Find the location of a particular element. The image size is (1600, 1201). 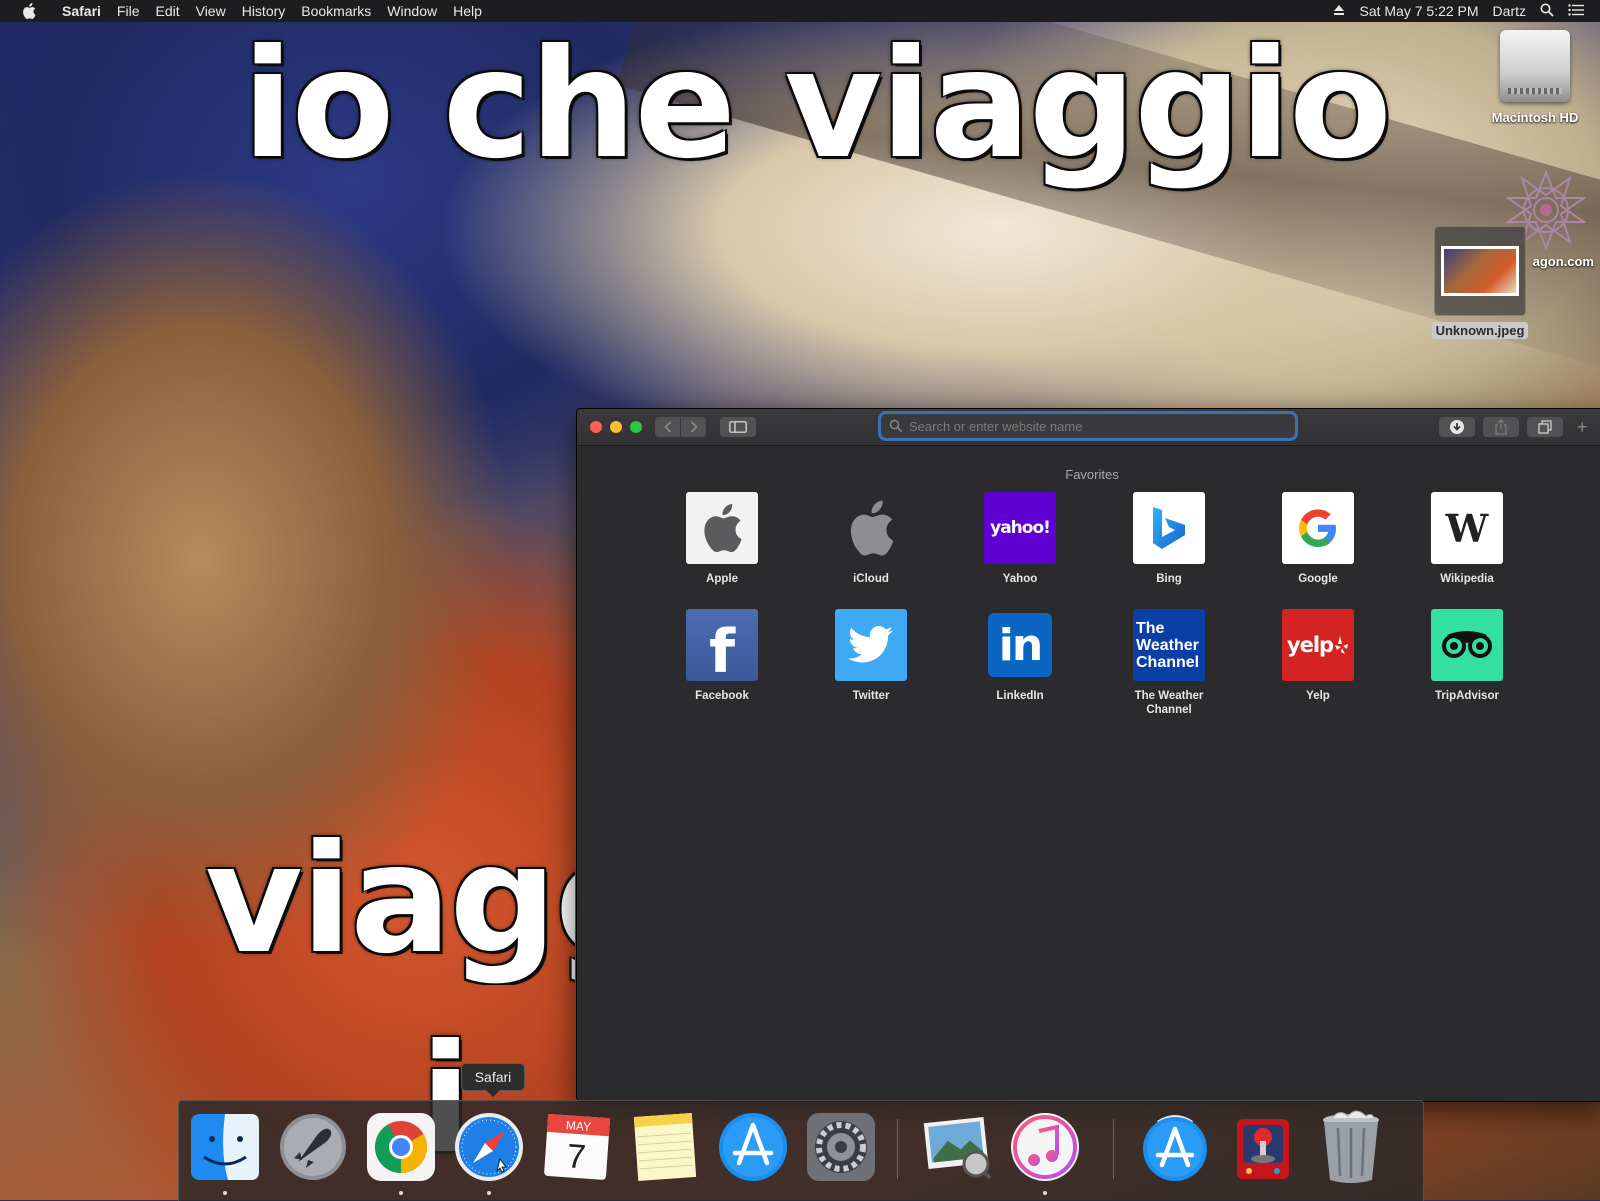

menu-window: Window is located at coordinates (412, 11).